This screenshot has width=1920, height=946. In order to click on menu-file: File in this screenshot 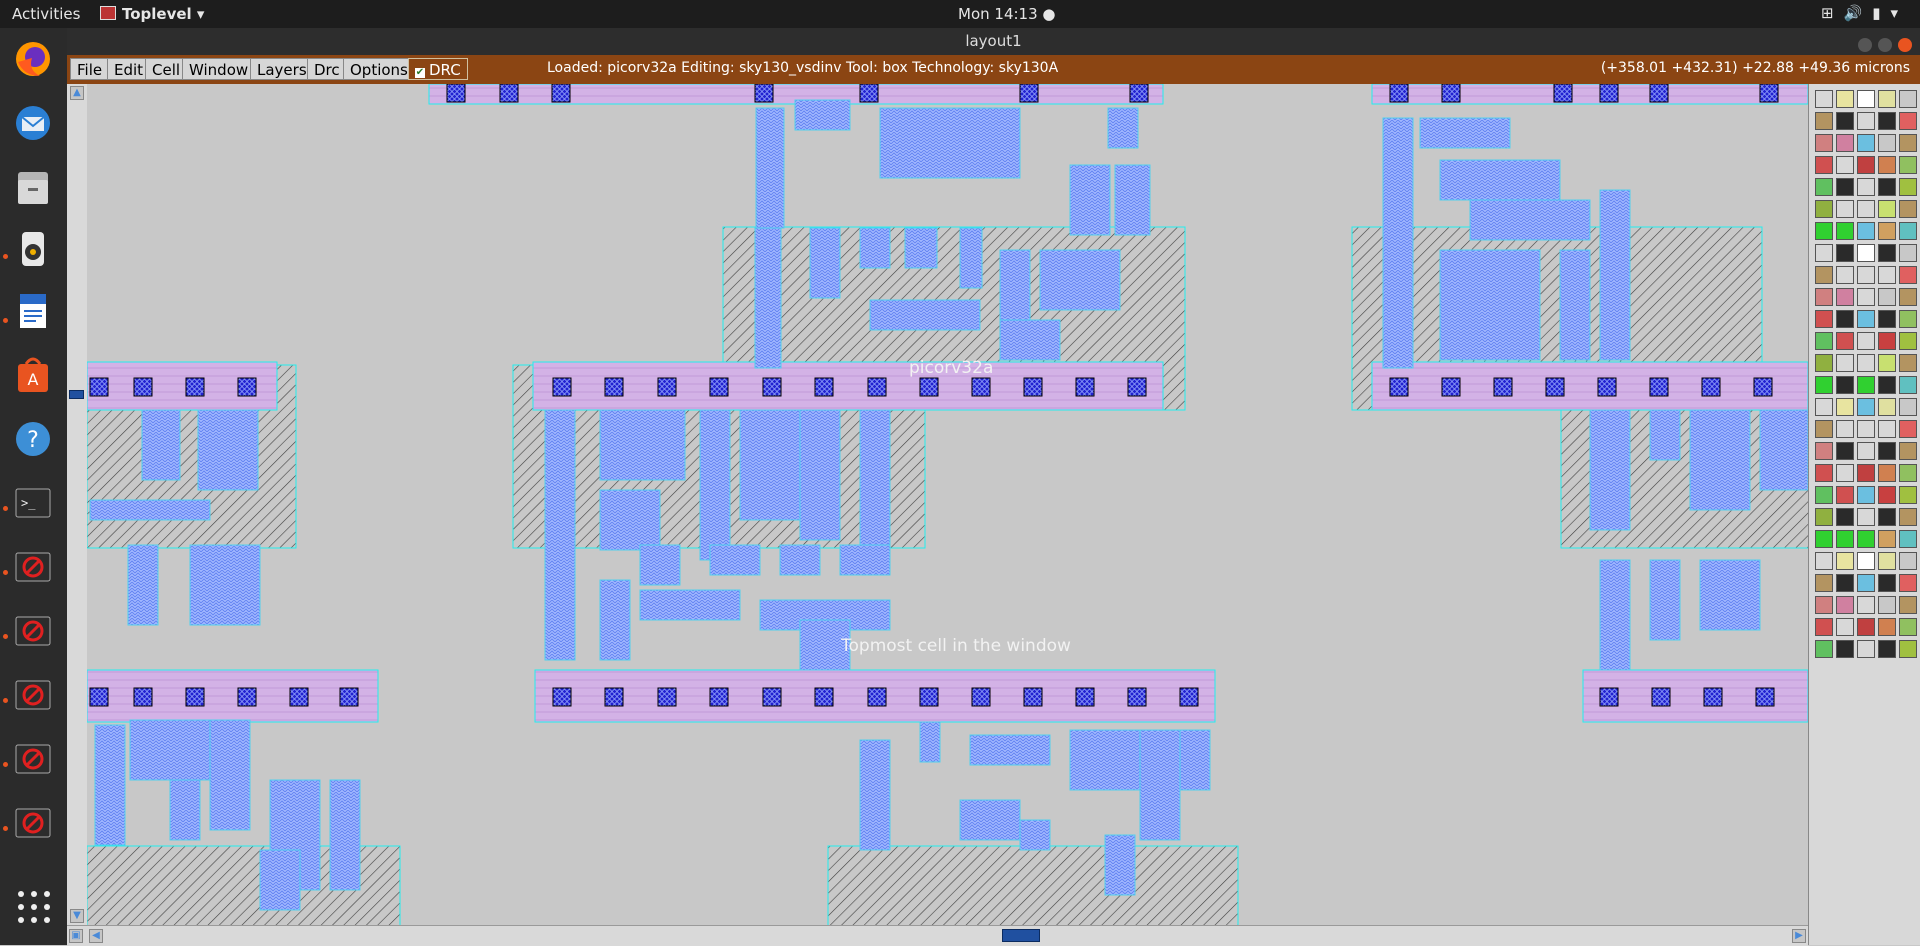, I will do `click(90, 69)`.